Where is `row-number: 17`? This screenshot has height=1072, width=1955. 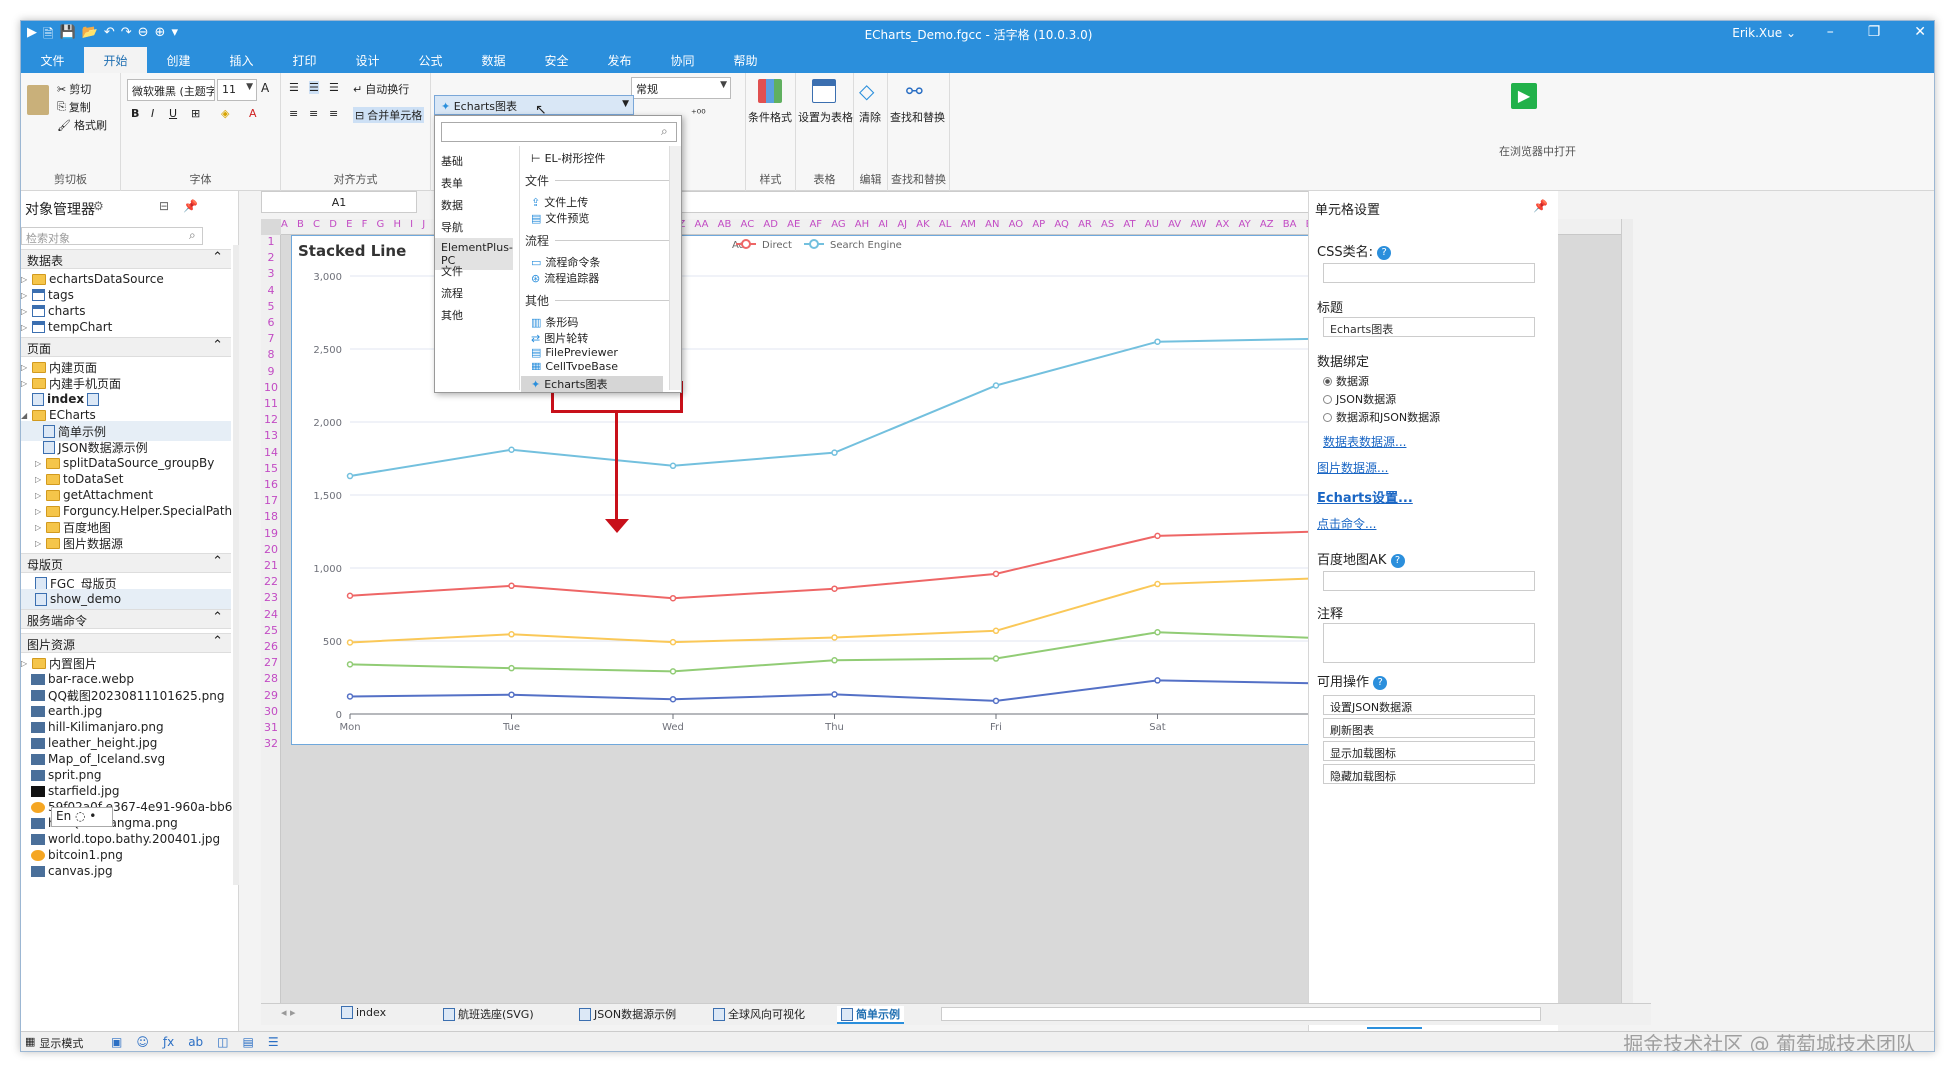
row-number: 17 is located at coordinates (271, 500).